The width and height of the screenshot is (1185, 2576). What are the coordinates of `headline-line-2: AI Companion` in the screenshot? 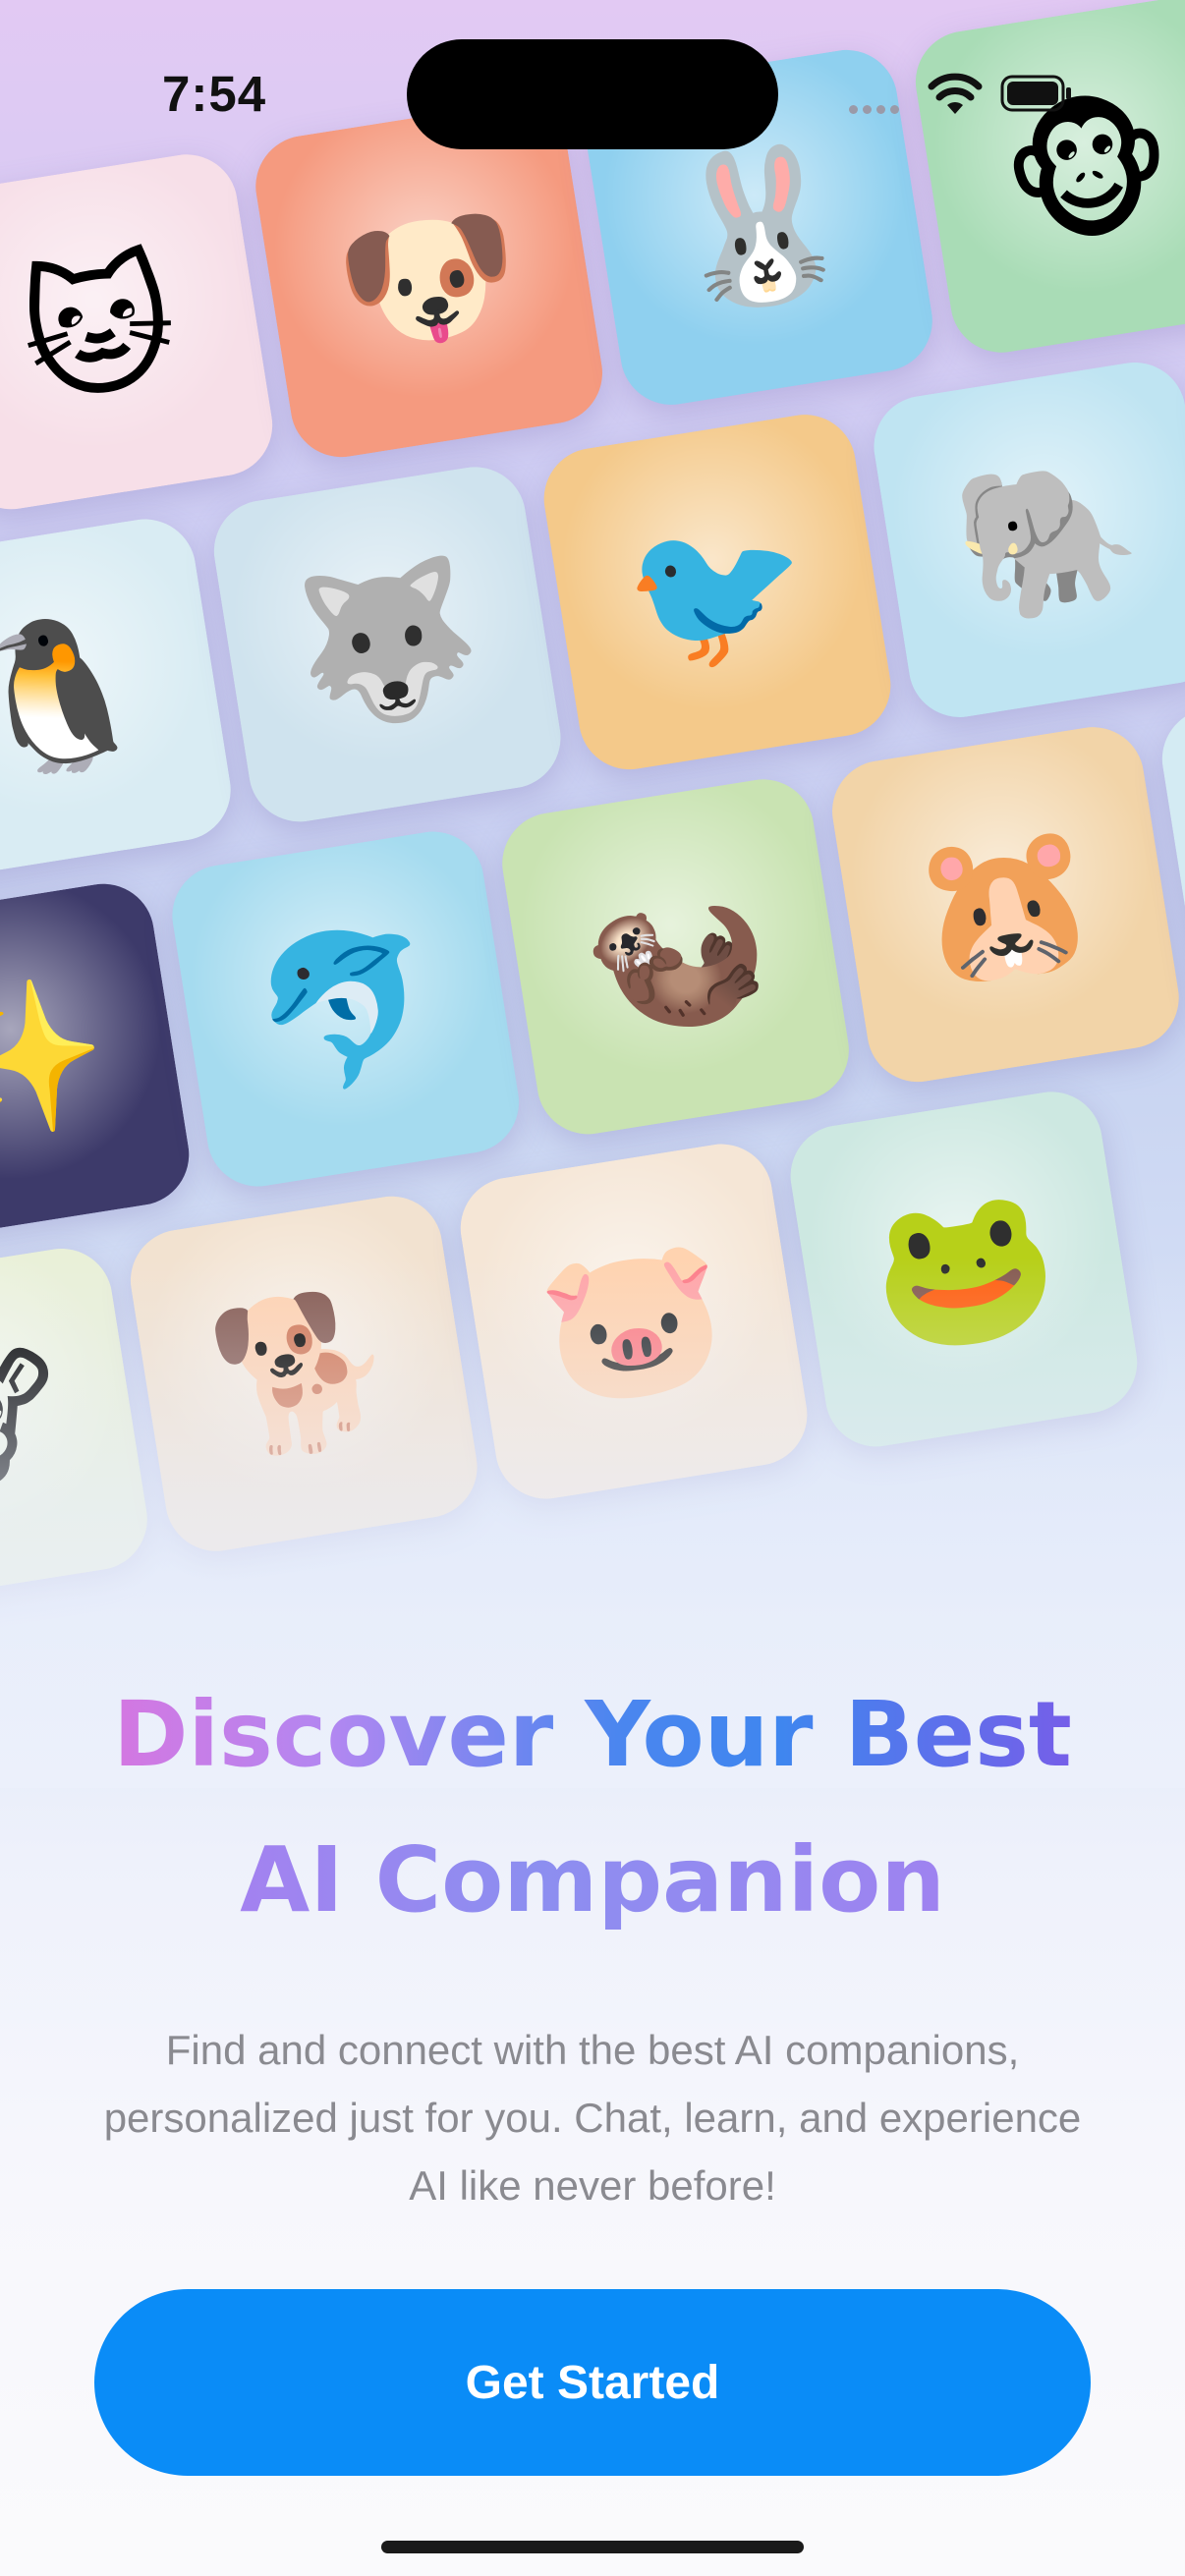 It's located at (592, 1880).